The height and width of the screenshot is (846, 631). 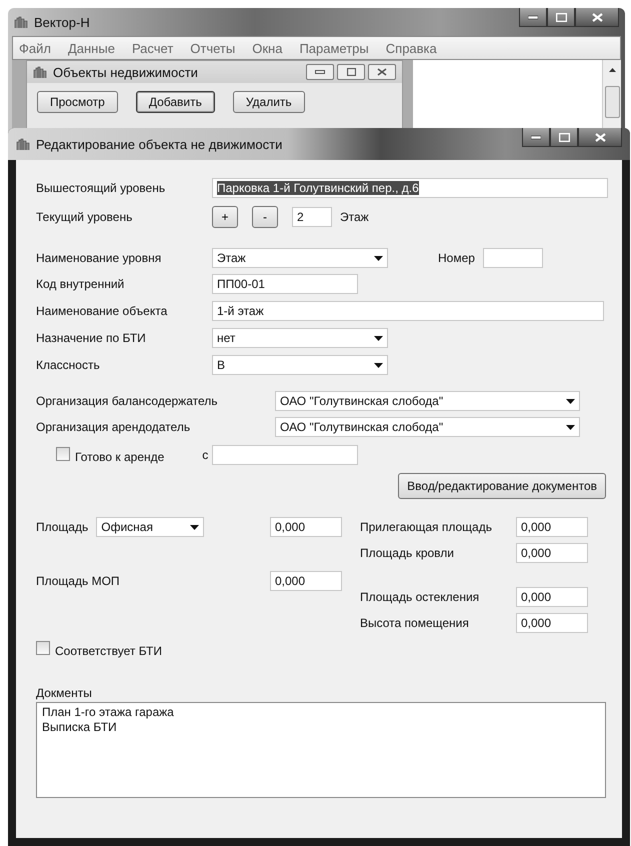 I want to click on field-label: Площадь МОП, so click(x=78, y=581).